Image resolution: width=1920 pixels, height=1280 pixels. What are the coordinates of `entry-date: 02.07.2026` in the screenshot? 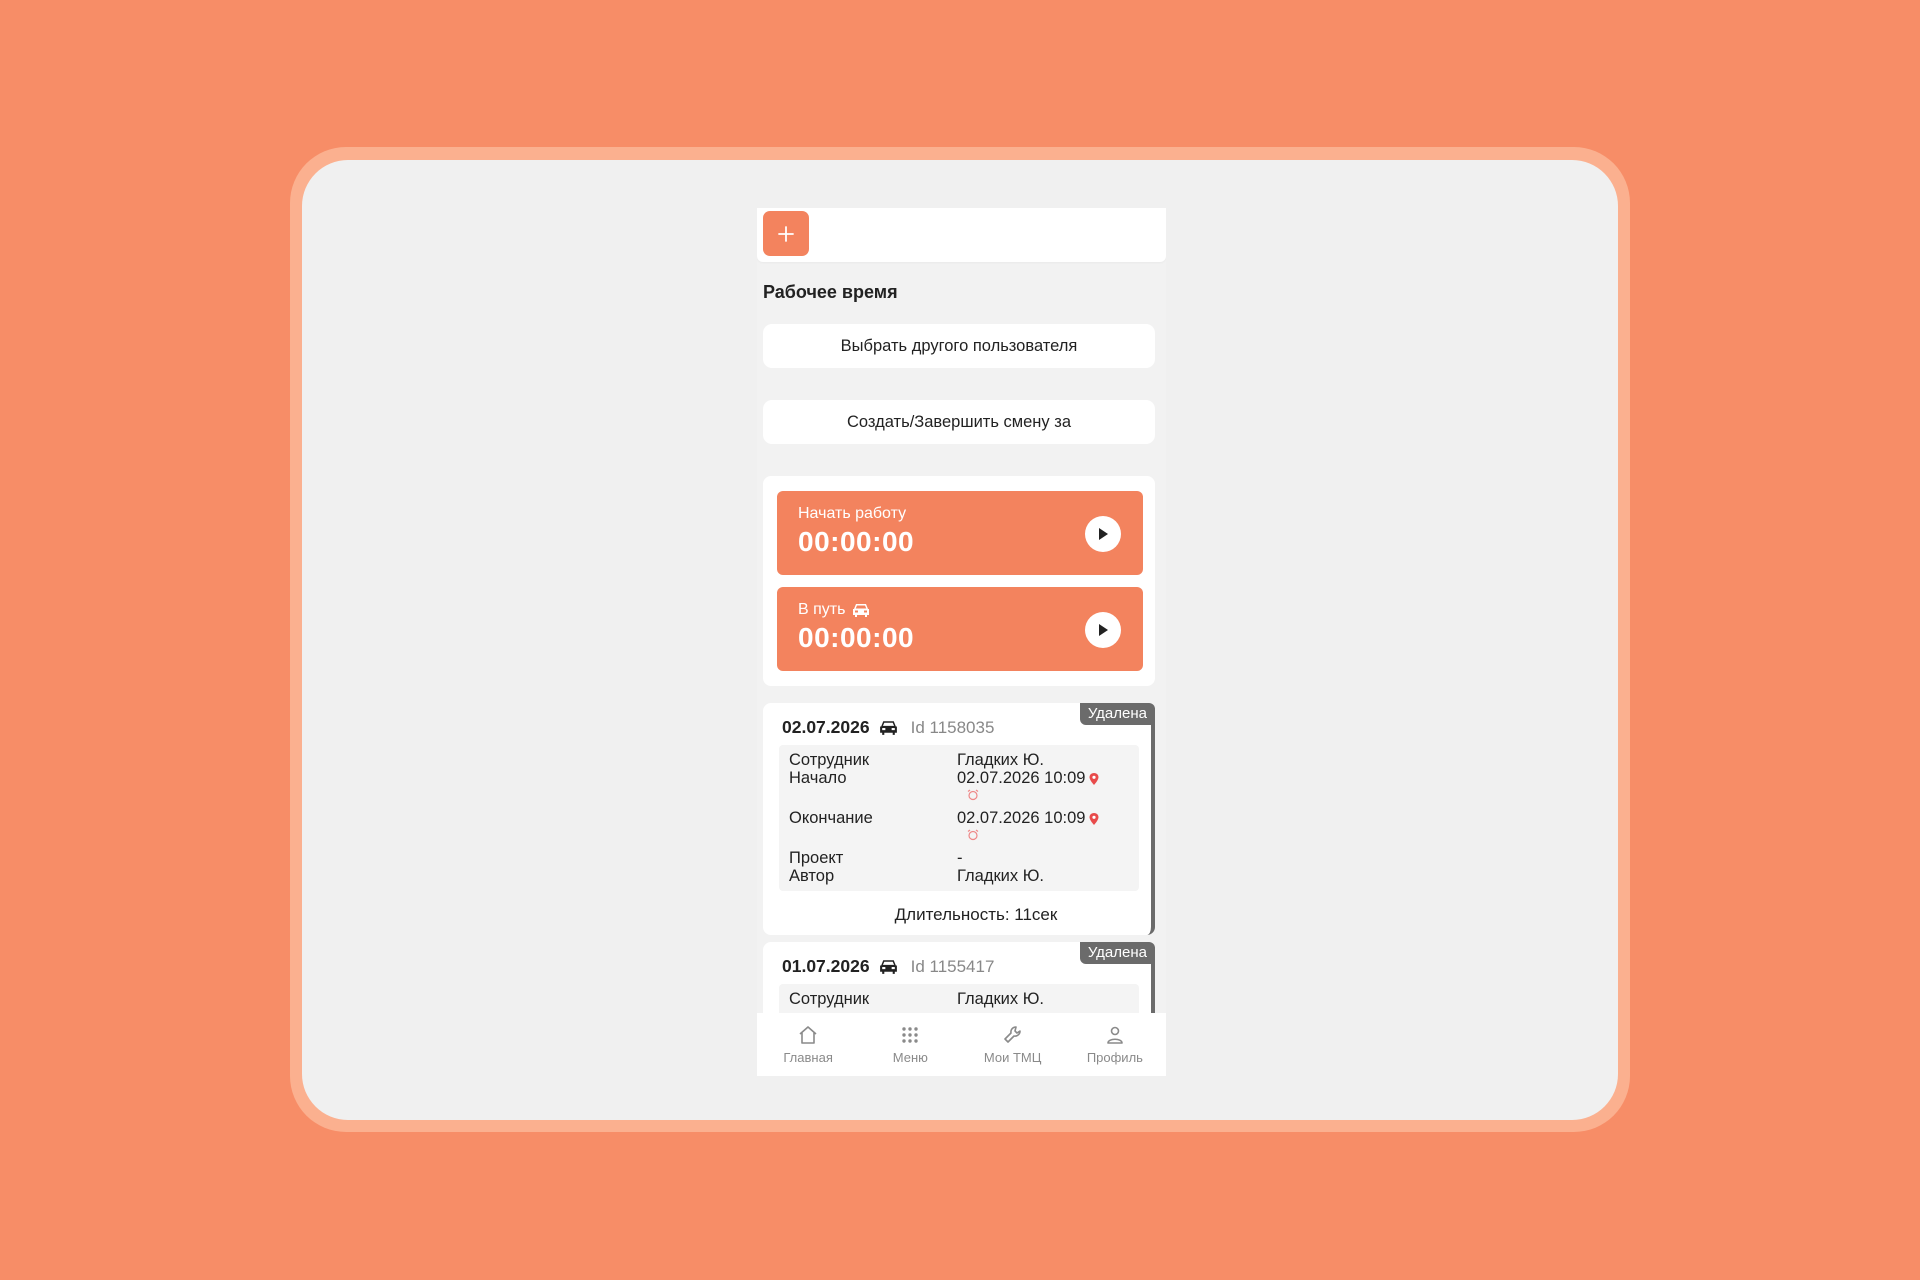 It's located at (826, 727).